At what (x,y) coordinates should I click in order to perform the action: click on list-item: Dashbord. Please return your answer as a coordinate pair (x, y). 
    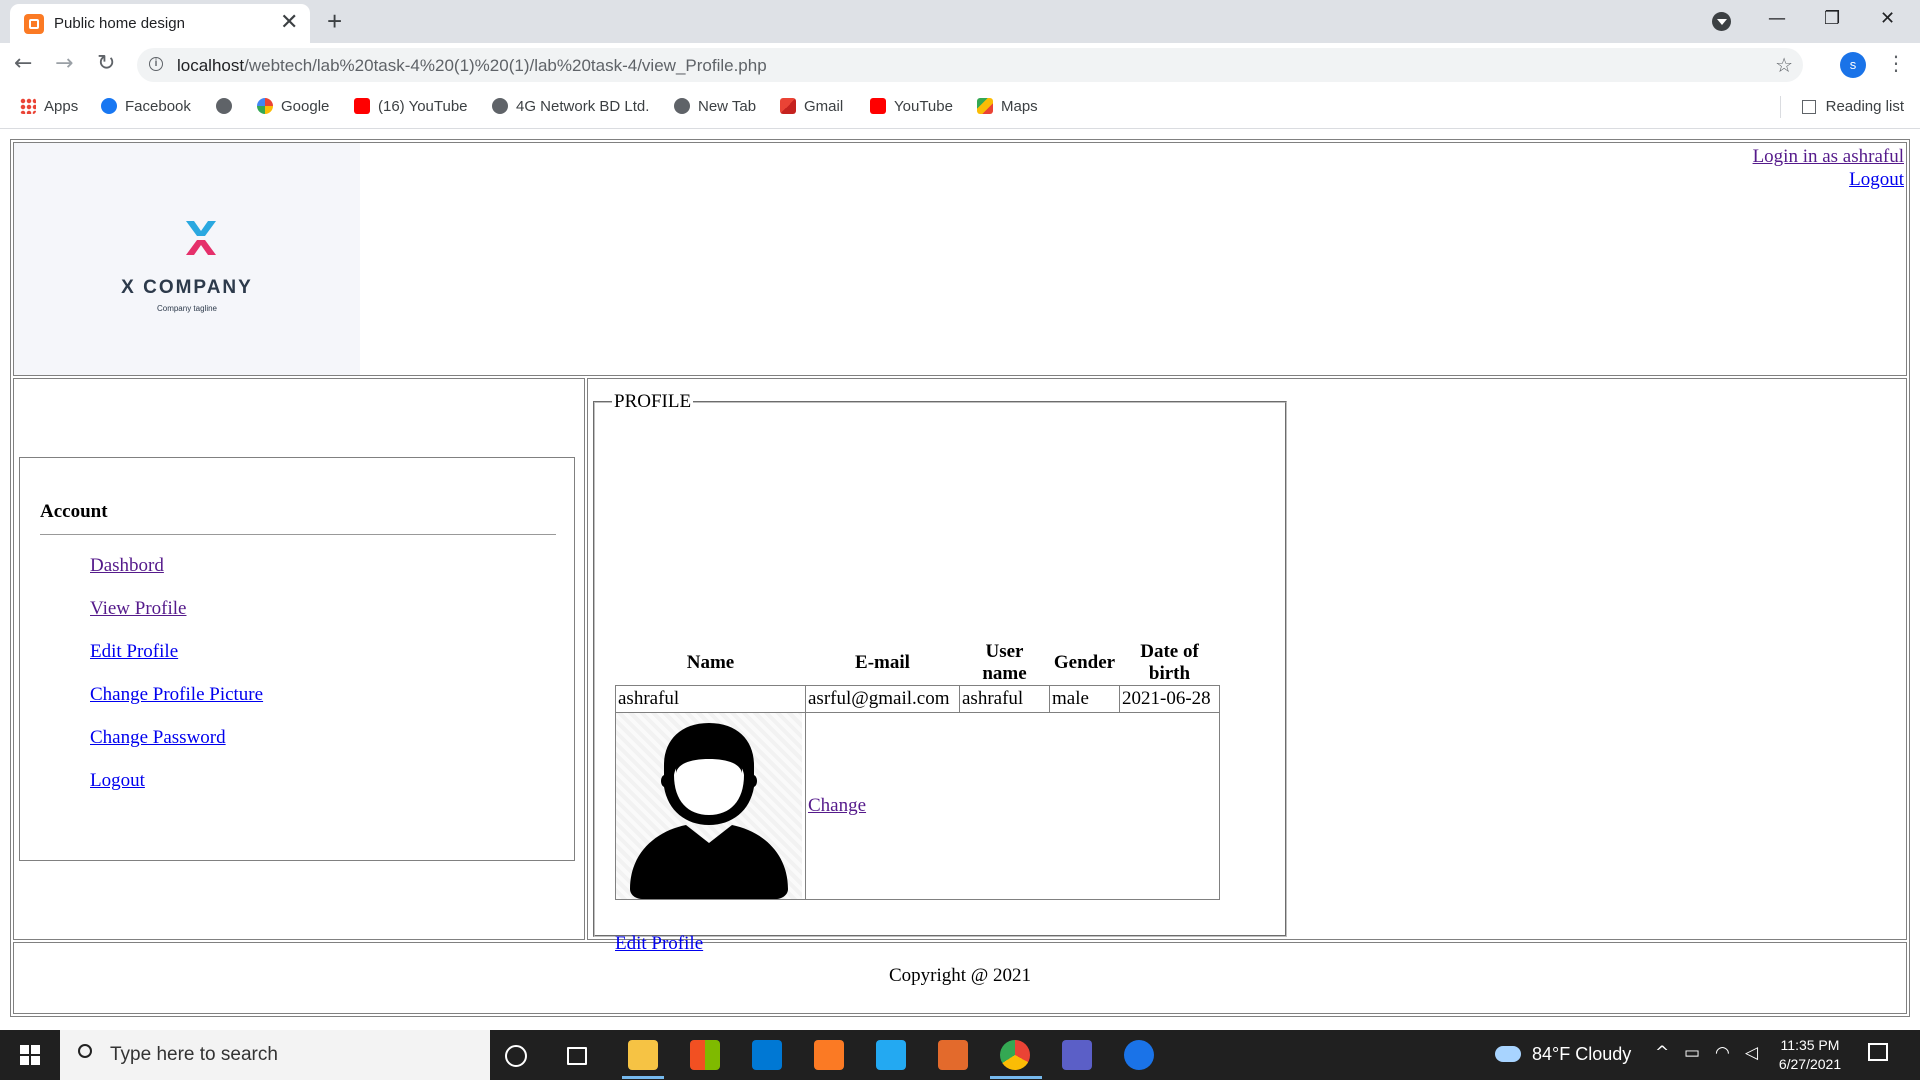
    Looking at the image, I should click on (176, 576).